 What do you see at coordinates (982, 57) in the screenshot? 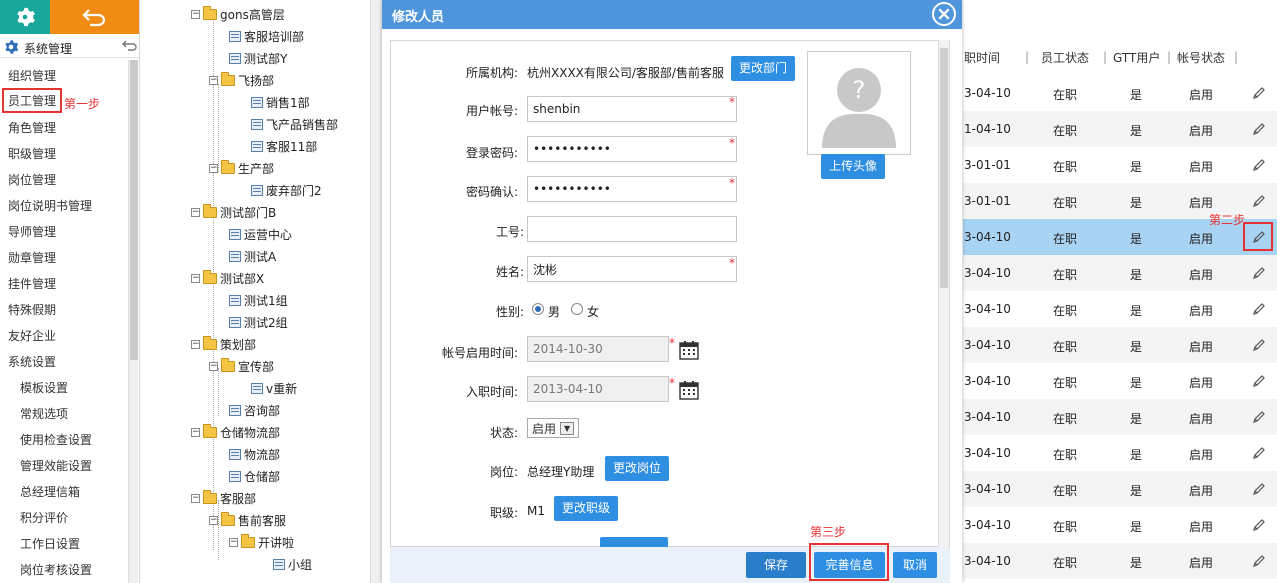
I see `column-header: 职时间` at bounding box center [982, 57].